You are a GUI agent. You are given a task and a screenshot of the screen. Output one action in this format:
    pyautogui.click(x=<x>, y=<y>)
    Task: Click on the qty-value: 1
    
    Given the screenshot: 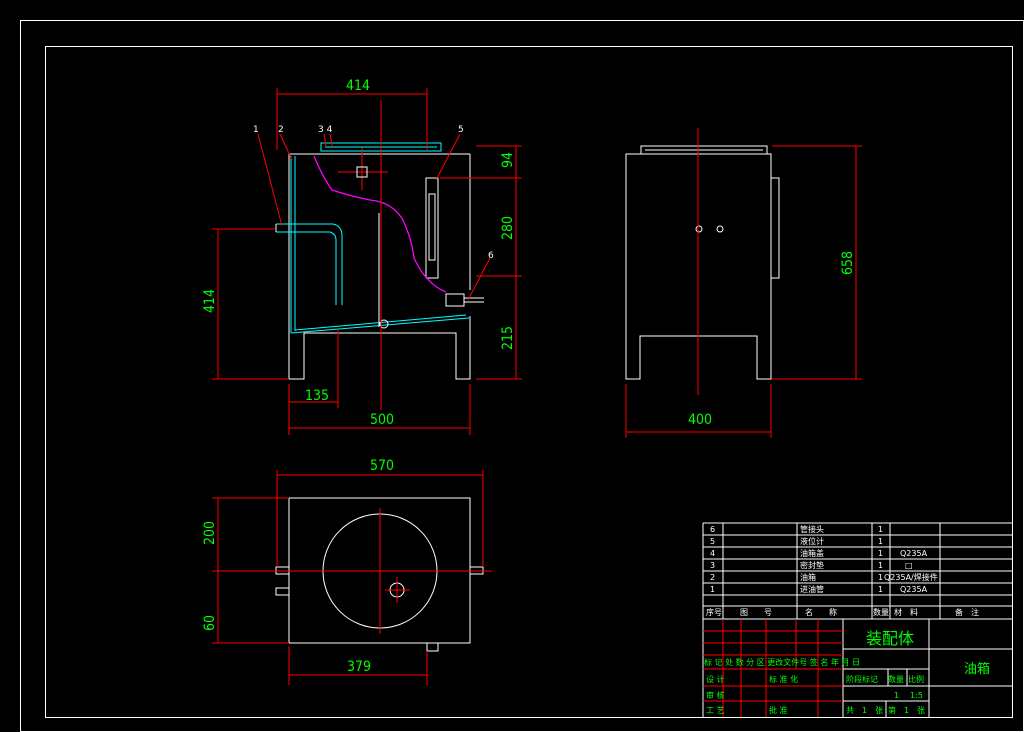 What is the action you would take?
    pyautogui.click(x=896, y=695)
    